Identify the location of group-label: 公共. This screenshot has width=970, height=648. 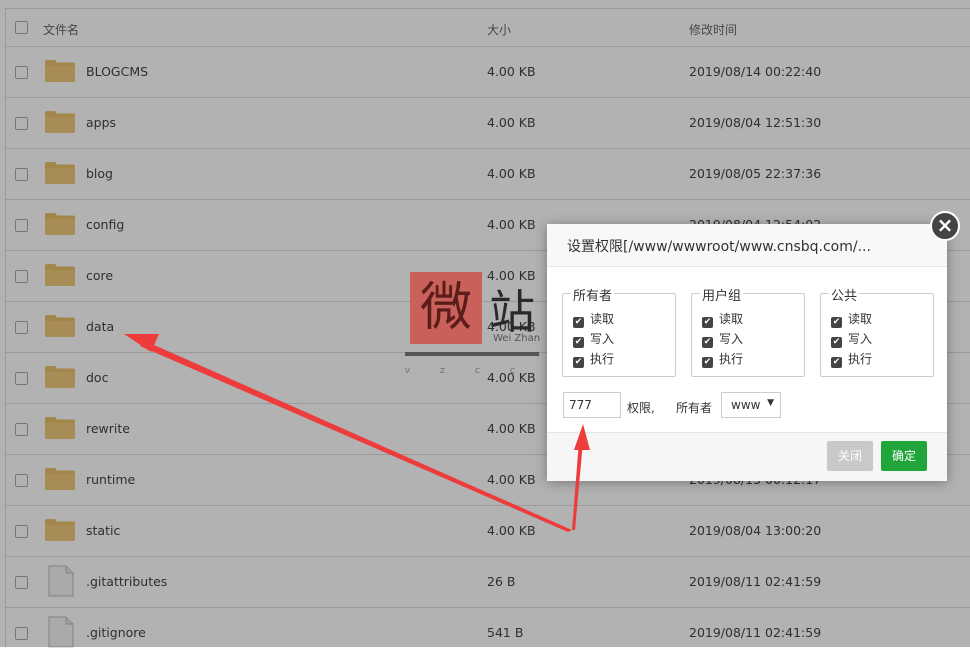
(844, 294).